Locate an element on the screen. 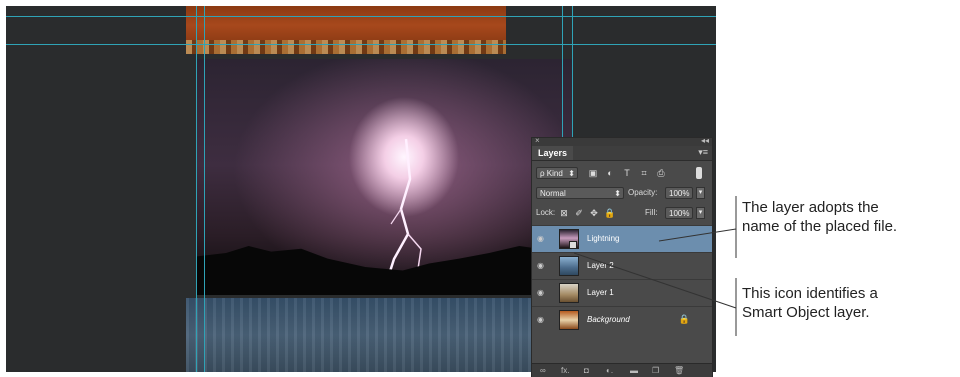 Image resolution: width=960 pixels, height=377 pixels. filter-row: ρ Kind ⬍ ▣ ◐ T ⌗ ⎙ is located at coordinates (622, 173).